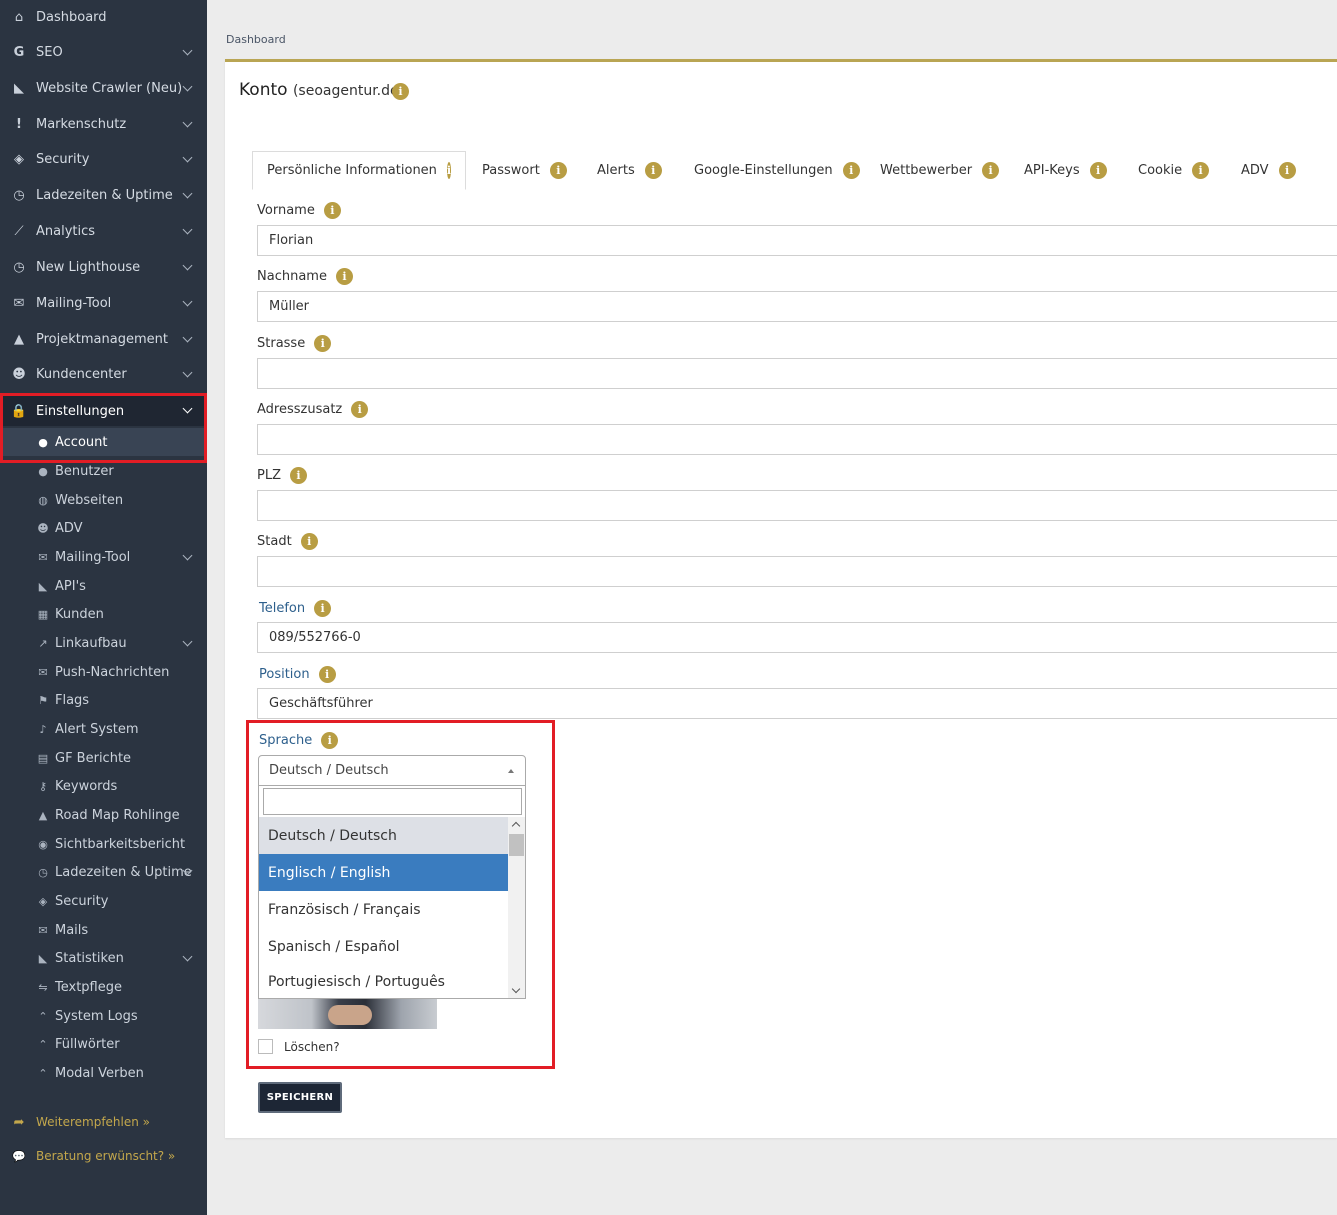 The height and width of the screenshot is (1215, 1337). What do you see at coordinates (797, 306) in the screenshot?
I see `nachname-input: Müller` at bounding box center [797, 306].